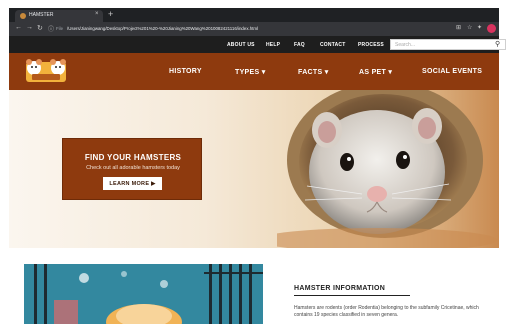 The width and height of the screenshot is (508, 324). What do you see at coordinates (250, 72) in the screenshot?
I see `nav-types: TYPES ▾` at bounding box center [250, 72].